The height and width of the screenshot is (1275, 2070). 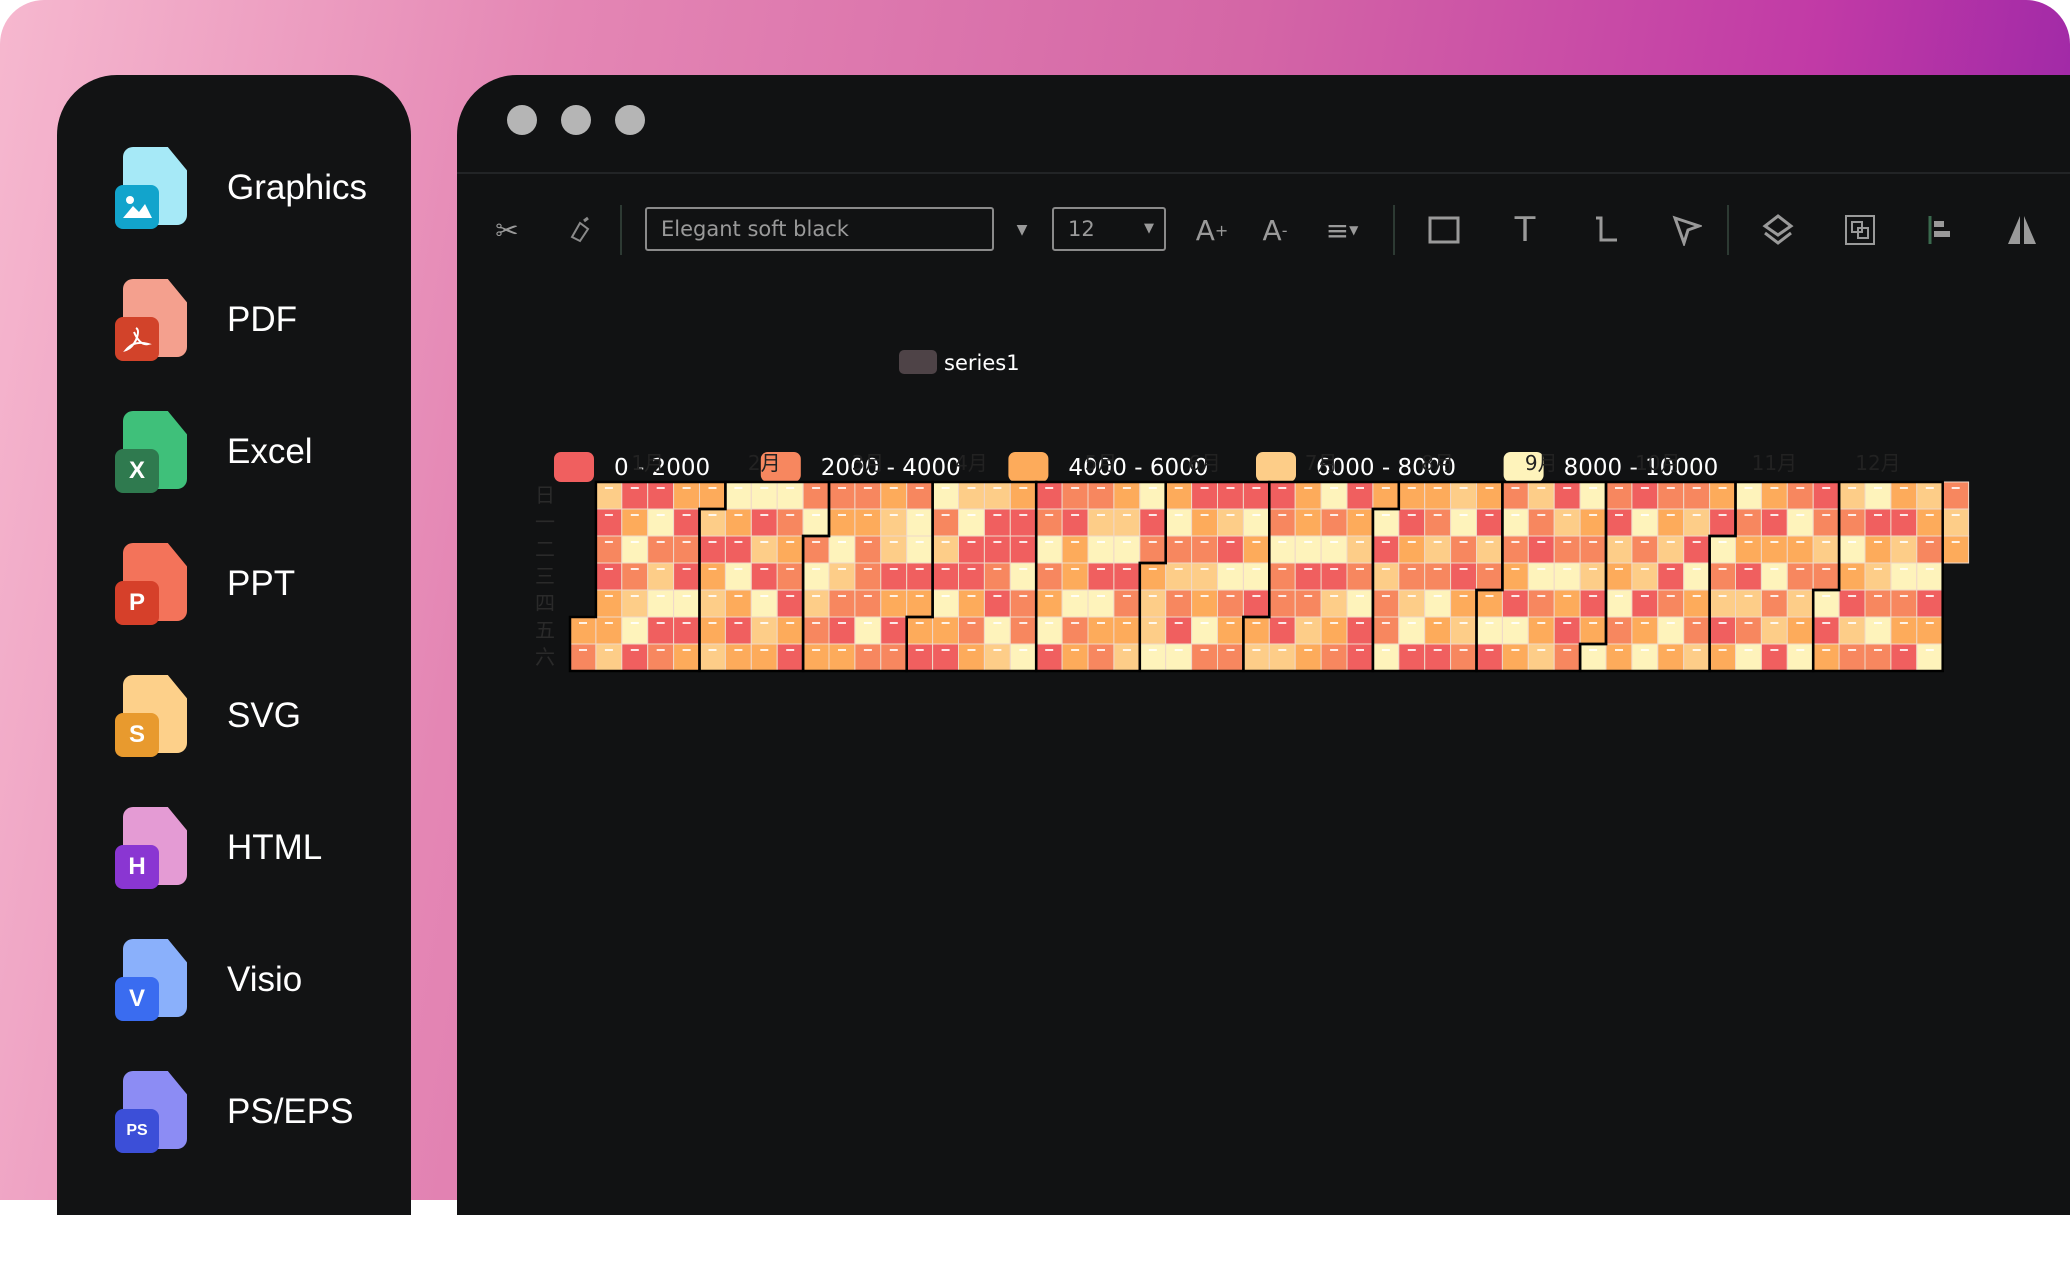 What do you see at coordinates (208, 716) in the screenshot?
I see `sidebar-item-svg: S SVG` at bounding box center [208, 716].